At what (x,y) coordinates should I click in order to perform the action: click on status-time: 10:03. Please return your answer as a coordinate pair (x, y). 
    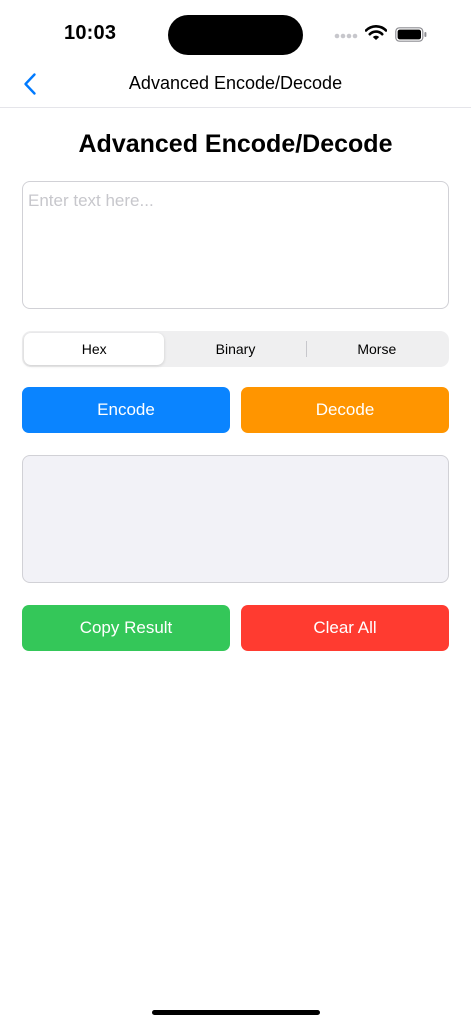
    Looking at the image, I should click on (90, 33).